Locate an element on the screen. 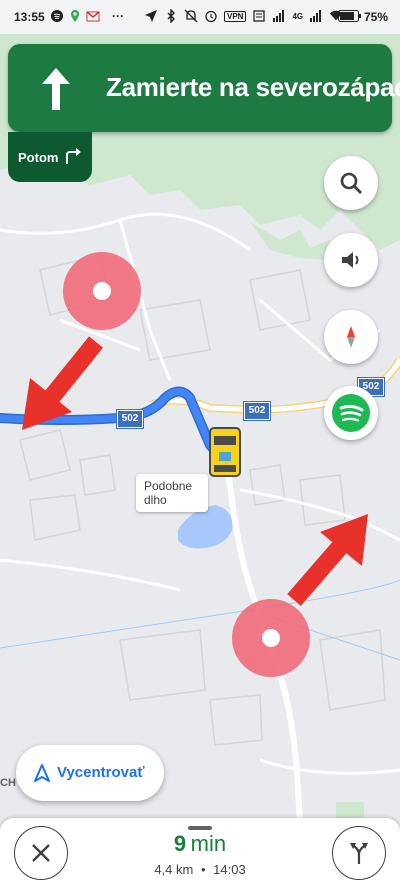  notification-icons: ··· is located at coordinates (87, 16).